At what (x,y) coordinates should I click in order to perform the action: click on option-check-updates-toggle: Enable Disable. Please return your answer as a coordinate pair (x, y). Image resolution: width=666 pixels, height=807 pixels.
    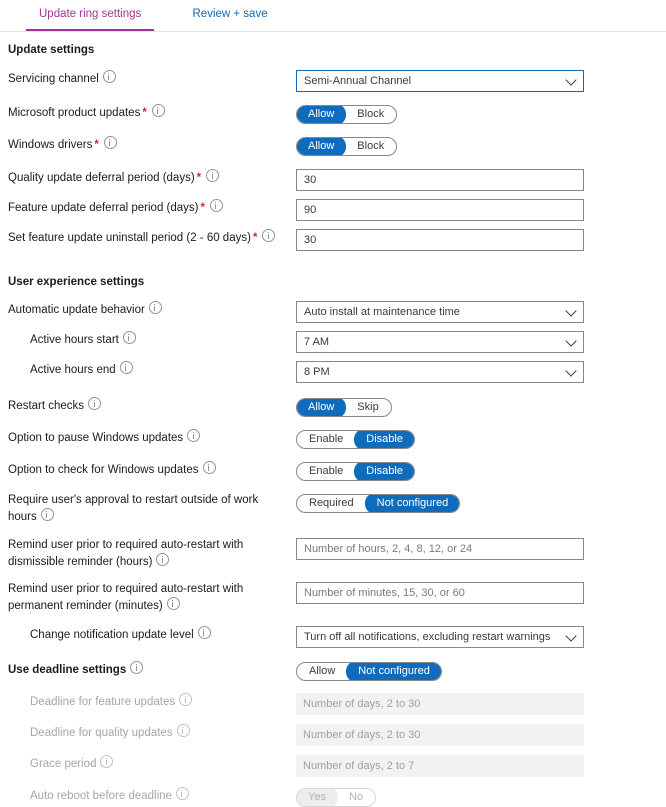
    Looking at the image, I should click on (355, 471).